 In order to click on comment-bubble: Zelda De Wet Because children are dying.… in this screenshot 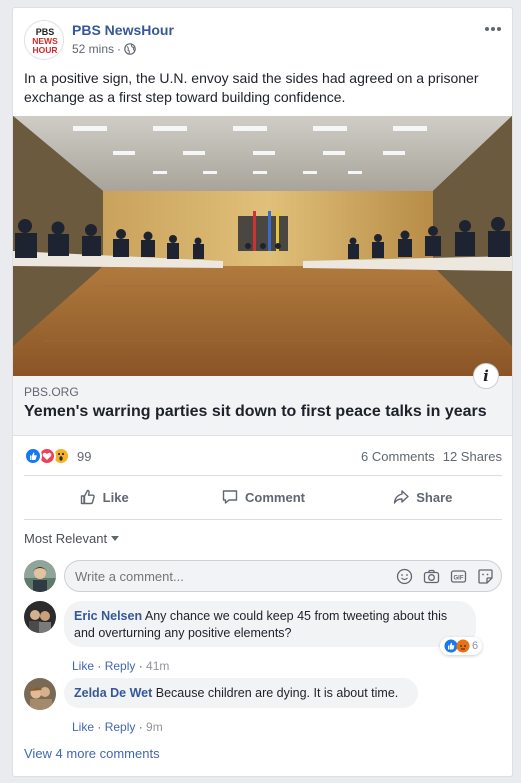, I will do `click(241, 693)`.